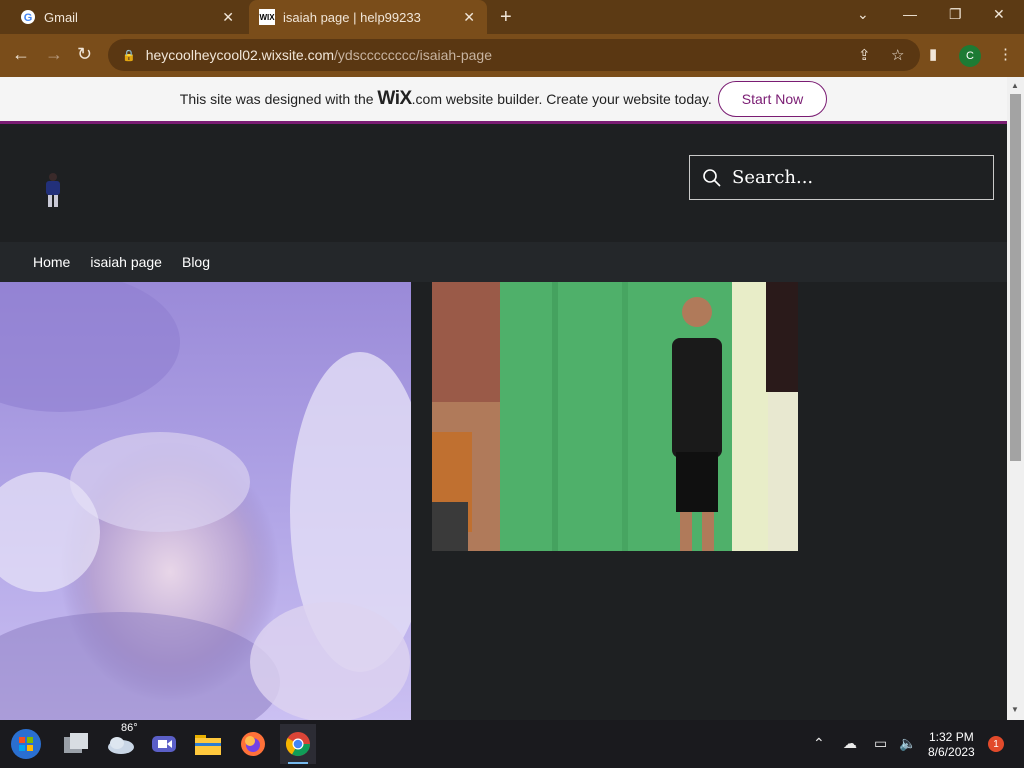 Image resolution: width=1024 pixels, height=768 pixels. Describe the element at coordinates (164, 744) in the screenshot. I see `meet-icon` at that location.